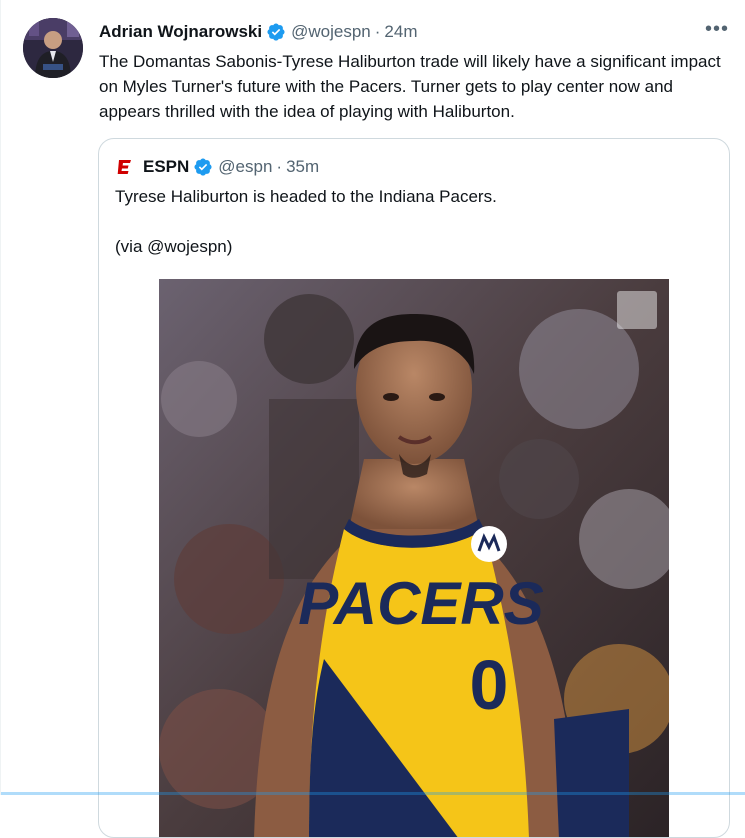 The height and width of the screenshot is (838, 745). I want to click on more-options-icon: •••, so click(717, 32).